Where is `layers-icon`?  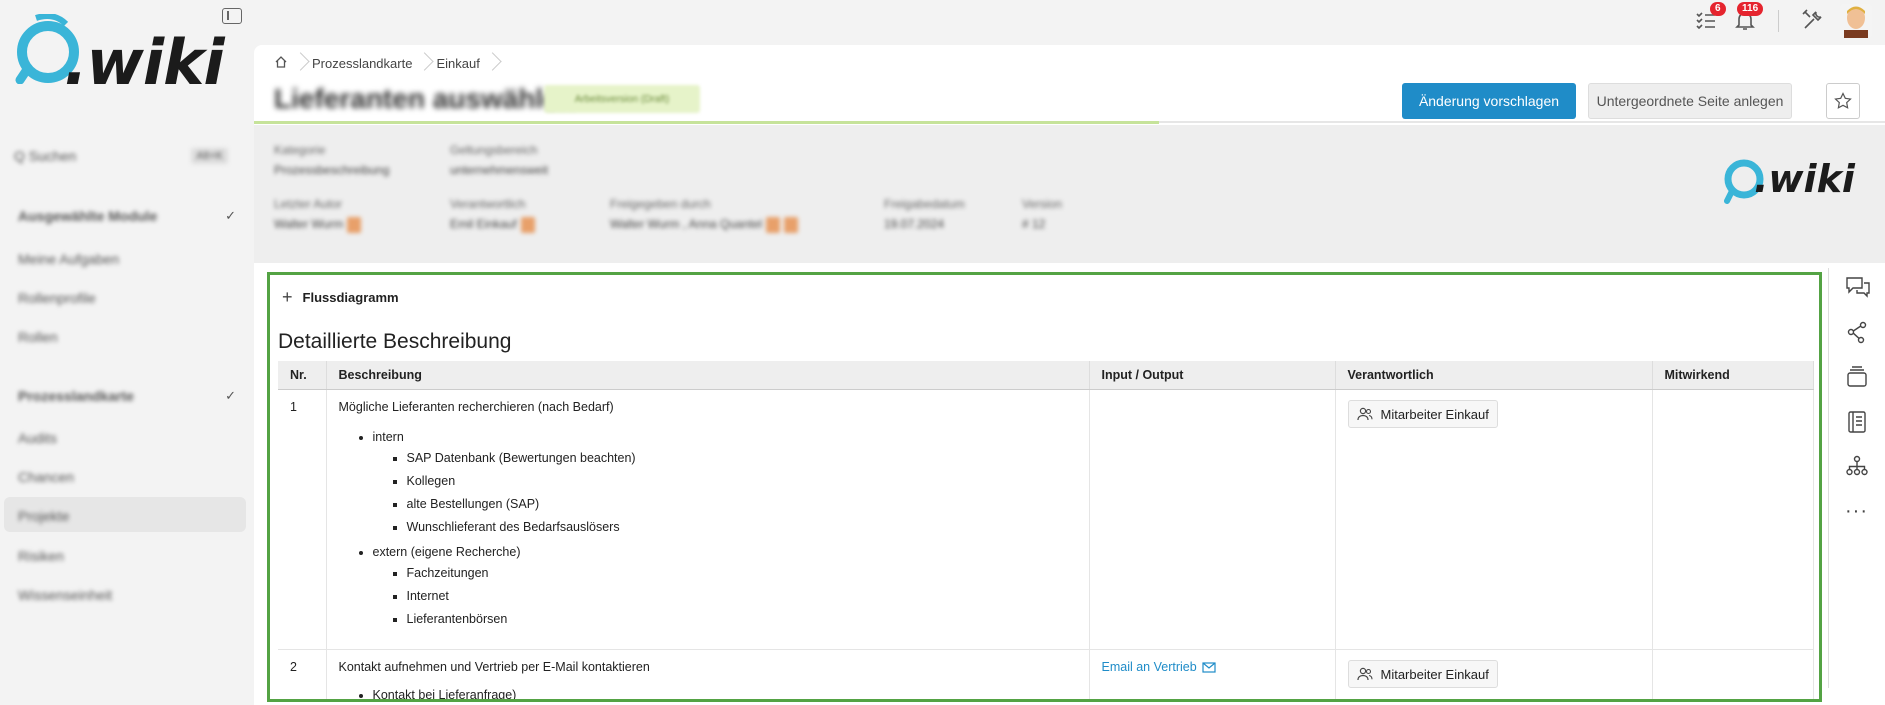
layers-icon is located at coordinates (1857, 376).